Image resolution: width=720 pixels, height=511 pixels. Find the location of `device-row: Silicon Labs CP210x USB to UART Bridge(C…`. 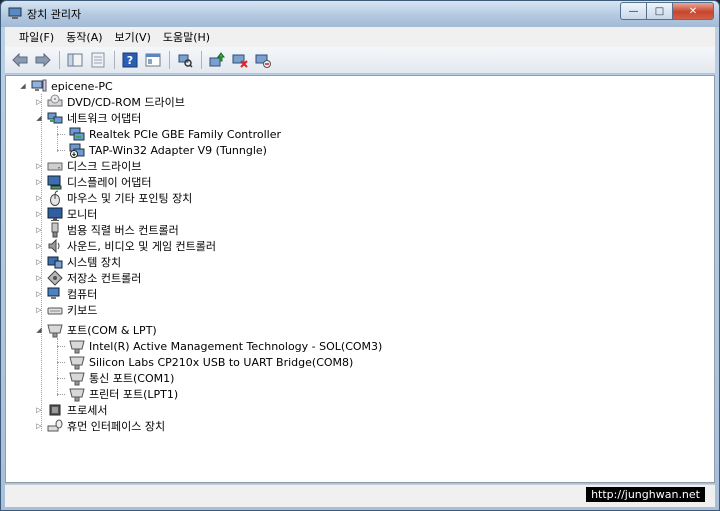

device-row: Silicon Labs CP210x USB to UART Bridge(C… is located at coordinates (209, 362).